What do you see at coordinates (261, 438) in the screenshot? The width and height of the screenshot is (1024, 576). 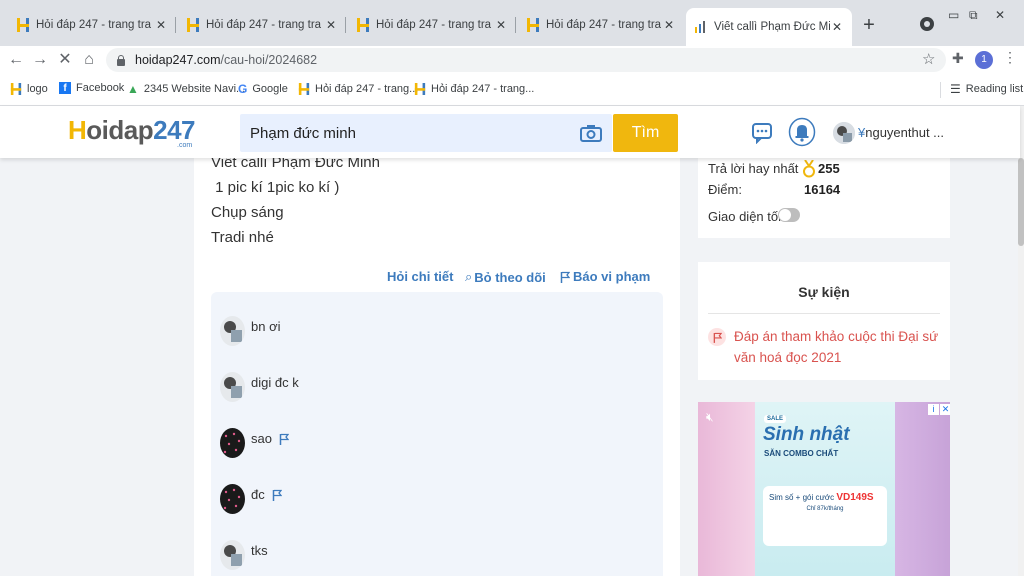 I see `comment-text: sao` at bounding box center [261, 438].